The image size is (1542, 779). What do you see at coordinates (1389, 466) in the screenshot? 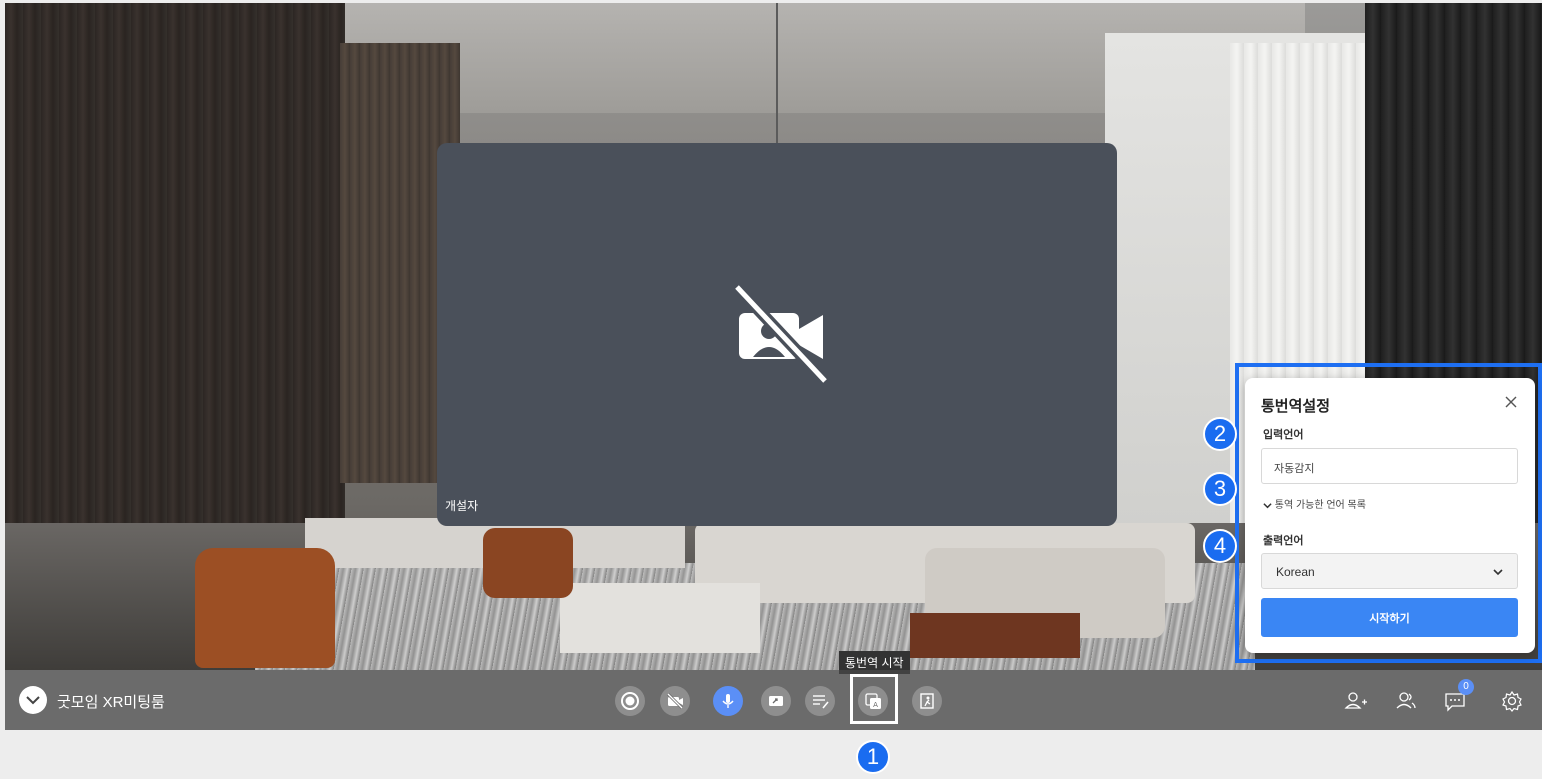
I see `input-language-field: 자동감지` at bounding box center [1389, 466].